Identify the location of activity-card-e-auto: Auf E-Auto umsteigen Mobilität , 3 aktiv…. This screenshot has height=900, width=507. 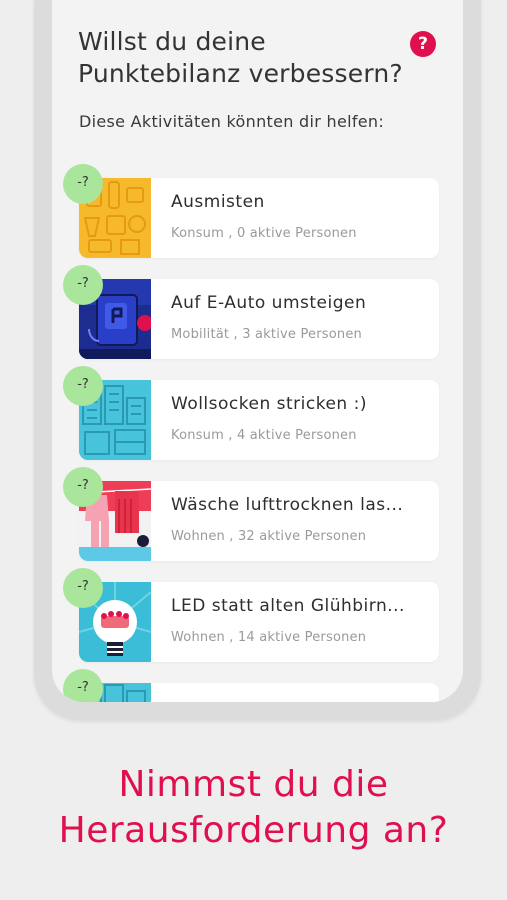
(259, 319).